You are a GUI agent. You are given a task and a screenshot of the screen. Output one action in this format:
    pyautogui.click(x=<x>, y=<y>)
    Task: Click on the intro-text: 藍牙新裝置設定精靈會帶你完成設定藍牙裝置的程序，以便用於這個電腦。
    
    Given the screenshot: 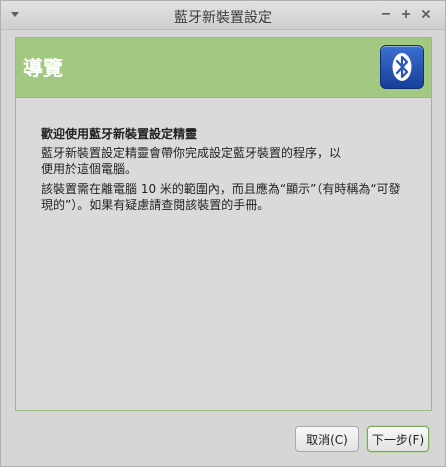 What is the action you would take?
    pyautogui.click(x=191, y=161)
    